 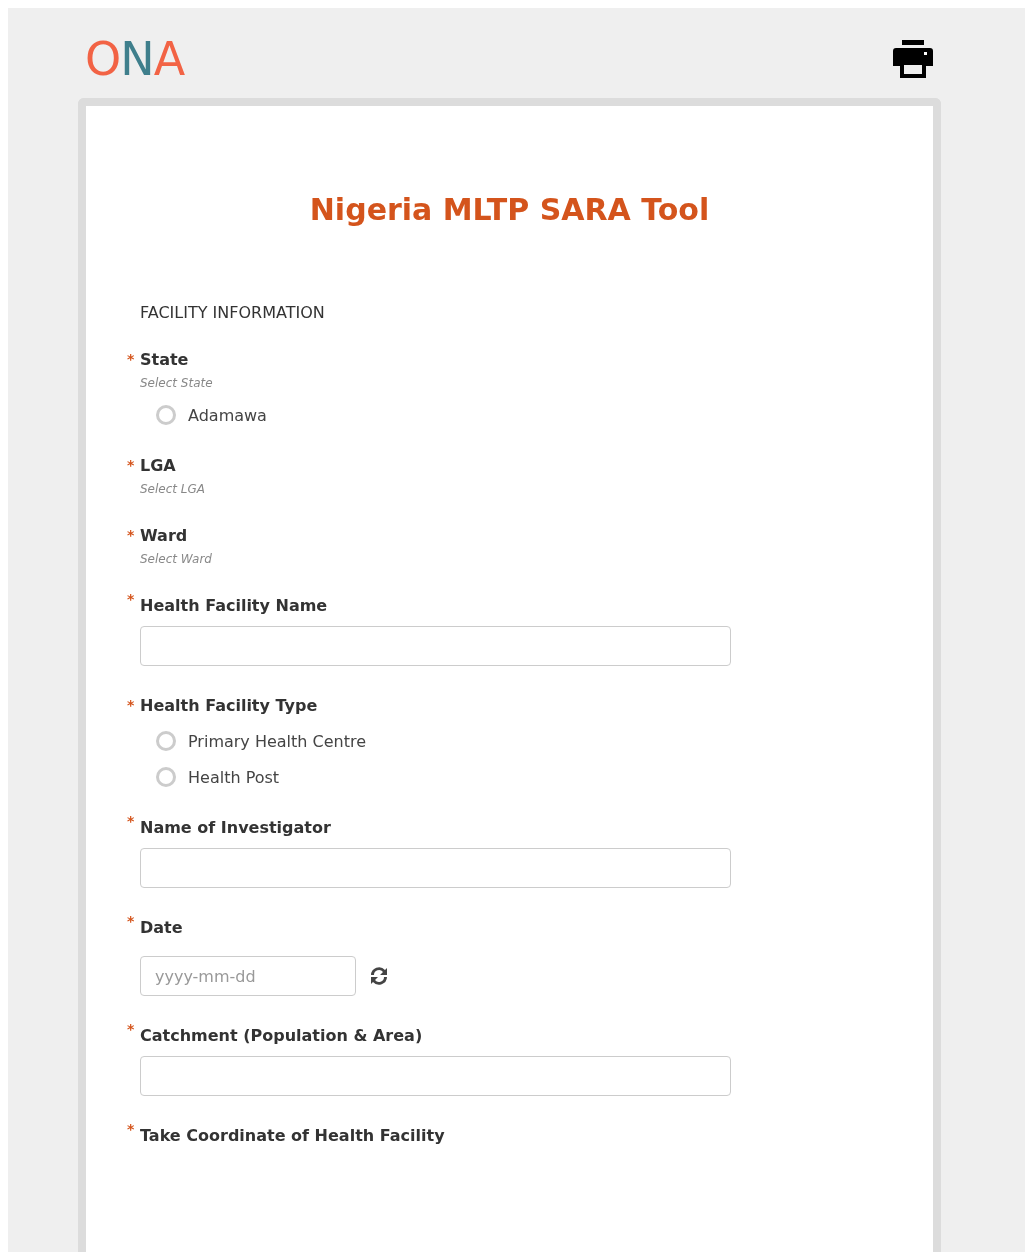 What do you see at coordinates (509, 209) in the screenshot?
I see `form-title: Nigeria MLTP SARA Tool` at bounding box center [509, 209].